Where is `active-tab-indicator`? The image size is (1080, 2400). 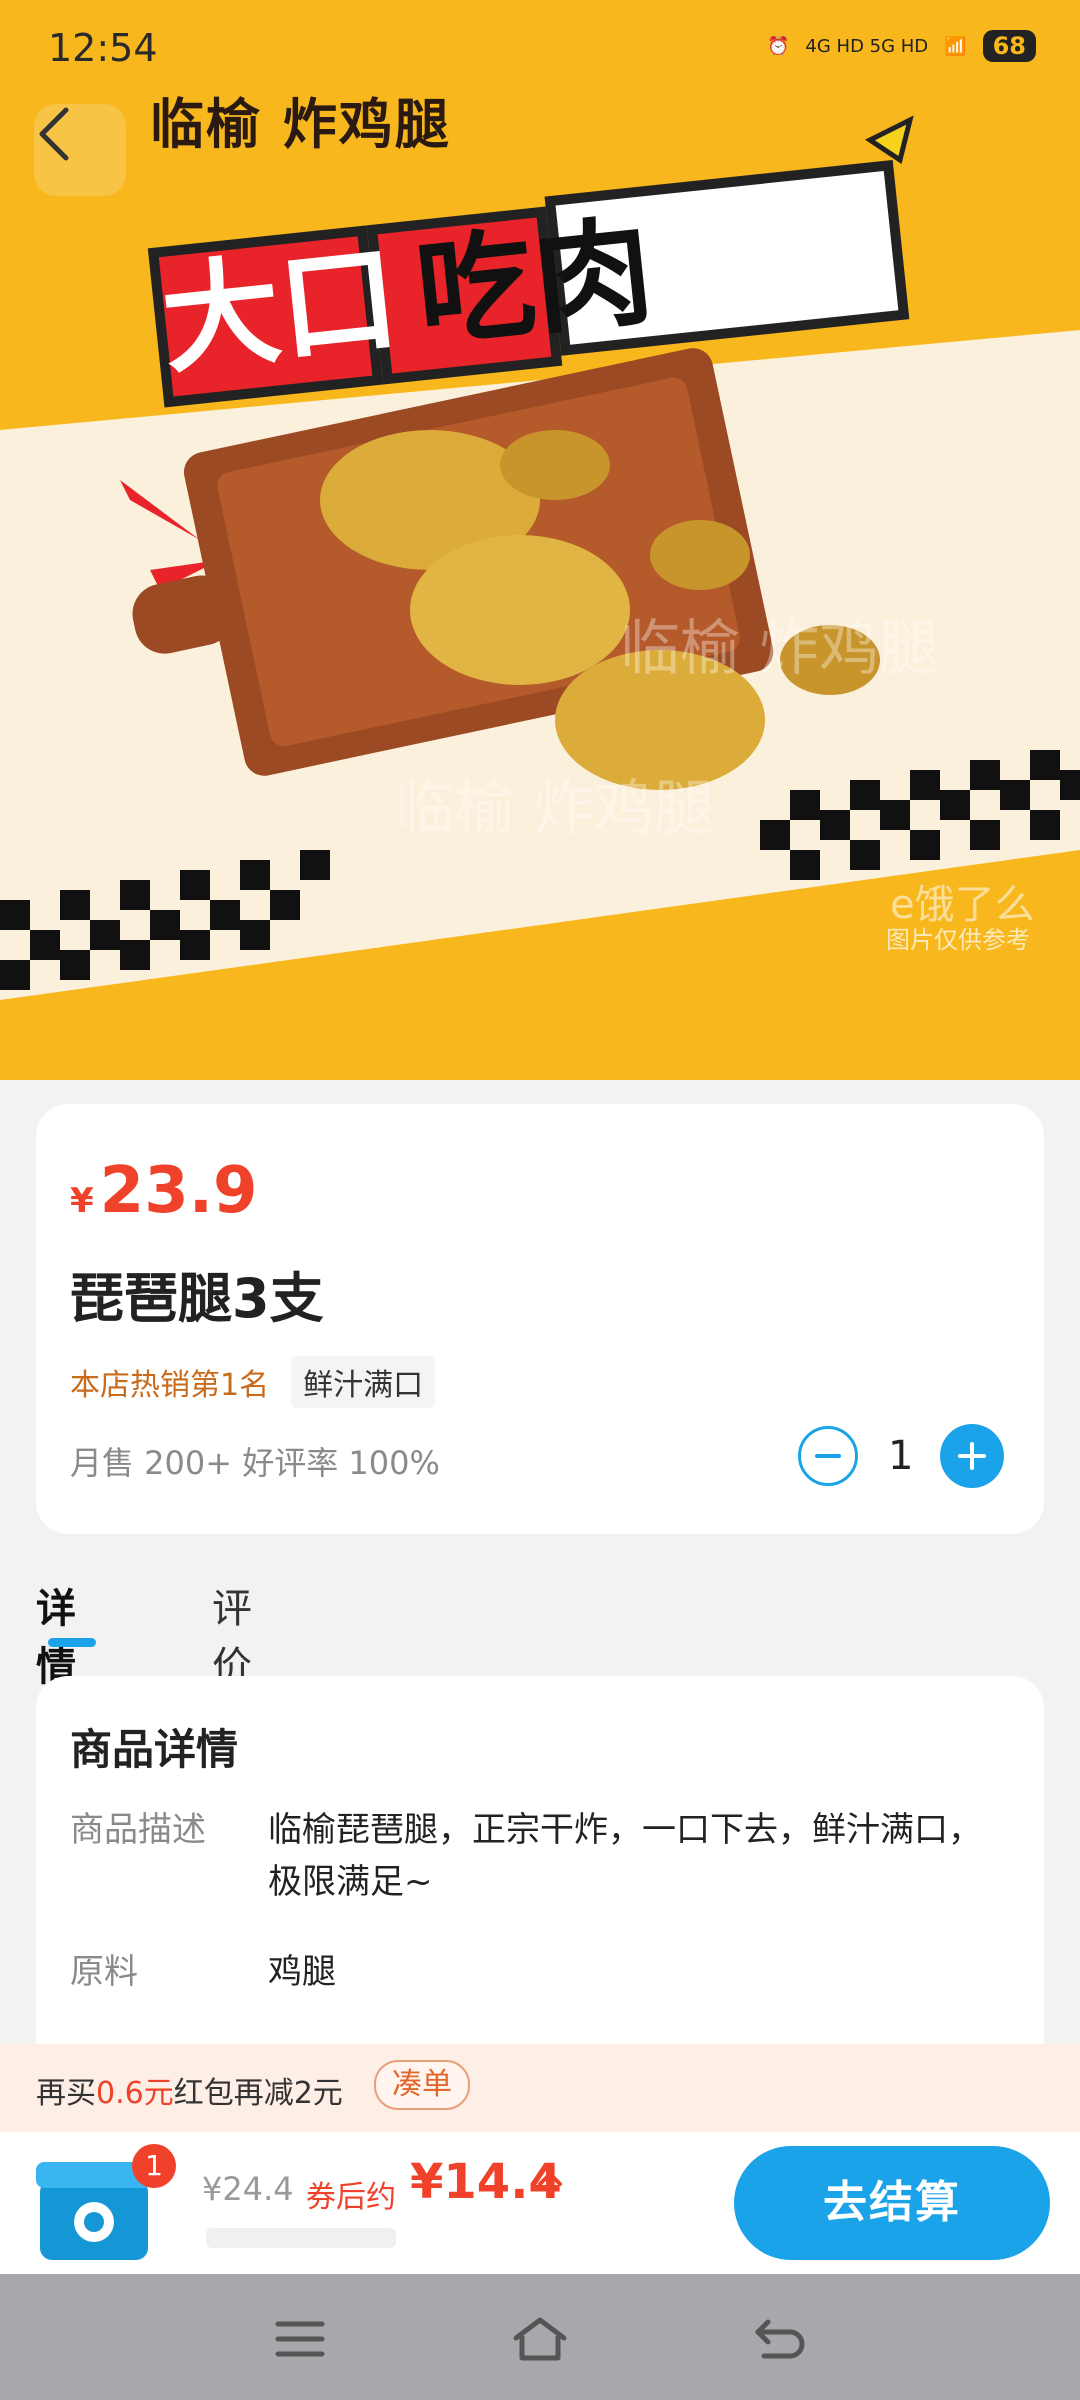
active-tab-indicator is located at coordinates (72, 1642).